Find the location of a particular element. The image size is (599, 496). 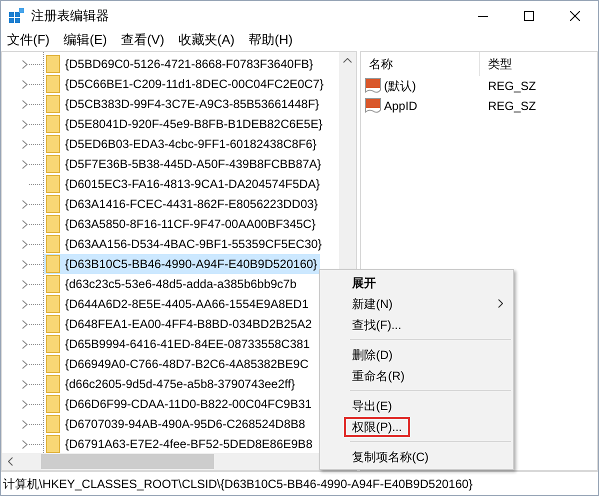

column-header: 类型 is located at coordinates (496, 64).